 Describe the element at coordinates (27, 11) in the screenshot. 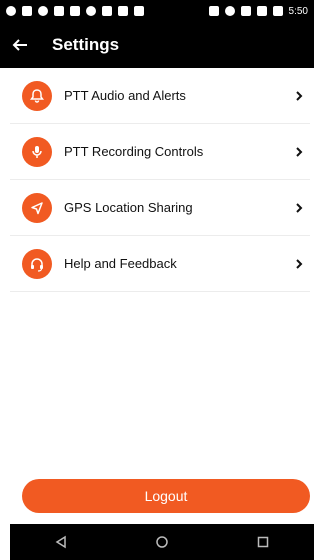

I see `message-icon` at that location.